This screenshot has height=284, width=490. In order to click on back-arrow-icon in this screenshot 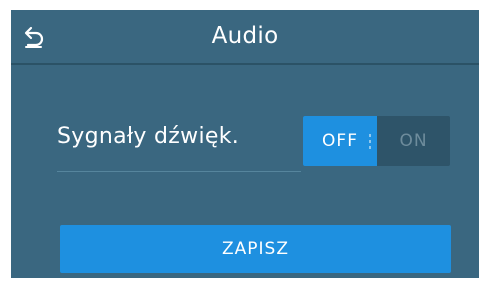, I will do `click(34, 37)`.